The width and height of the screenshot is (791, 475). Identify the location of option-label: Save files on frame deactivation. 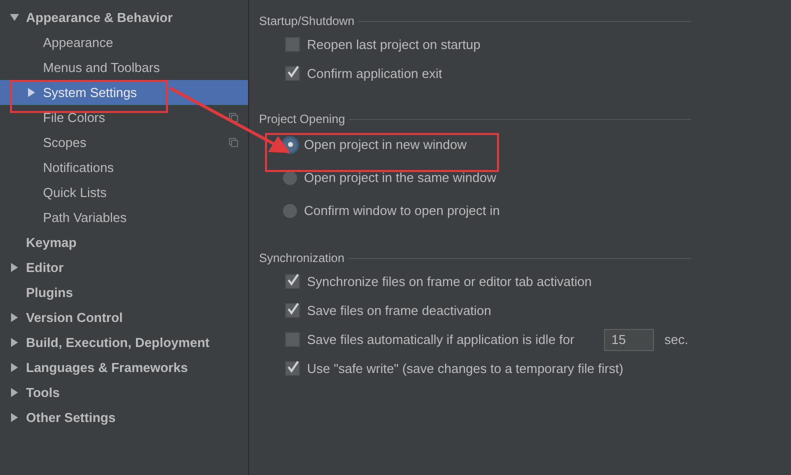
(399, 310).